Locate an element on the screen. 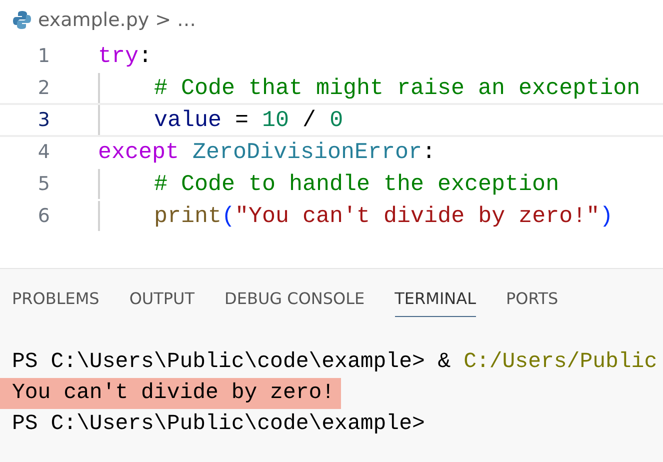 The image size is (663, 462). code-line: try: is located at coordinates (125, 56).